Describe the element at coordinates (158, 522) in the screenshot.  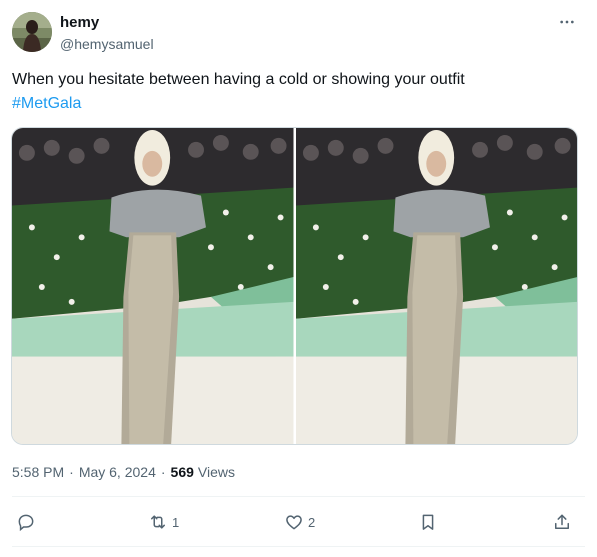
I see `retweet-icon` at that location.